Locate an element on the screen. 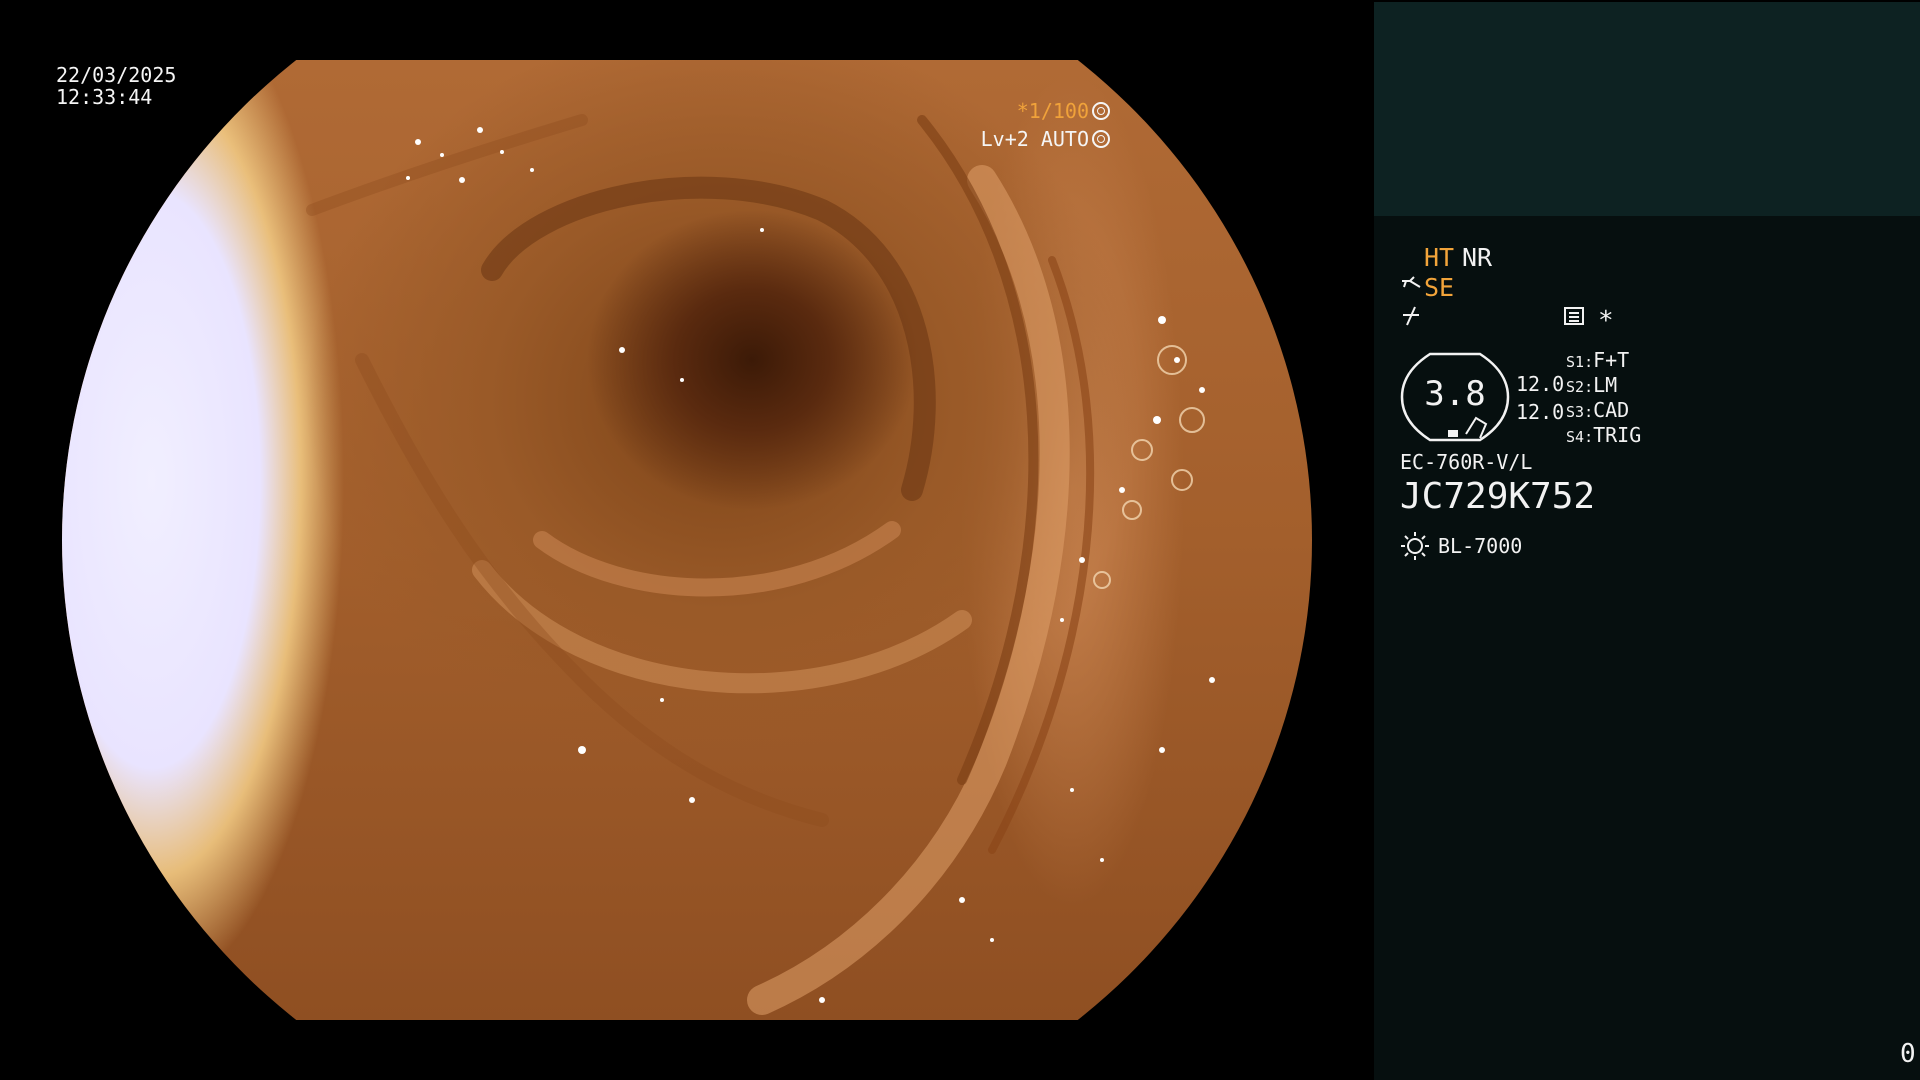 The image size is (1920, 1080). lens-value: 3.8 is located at coordinates (1455, 394).